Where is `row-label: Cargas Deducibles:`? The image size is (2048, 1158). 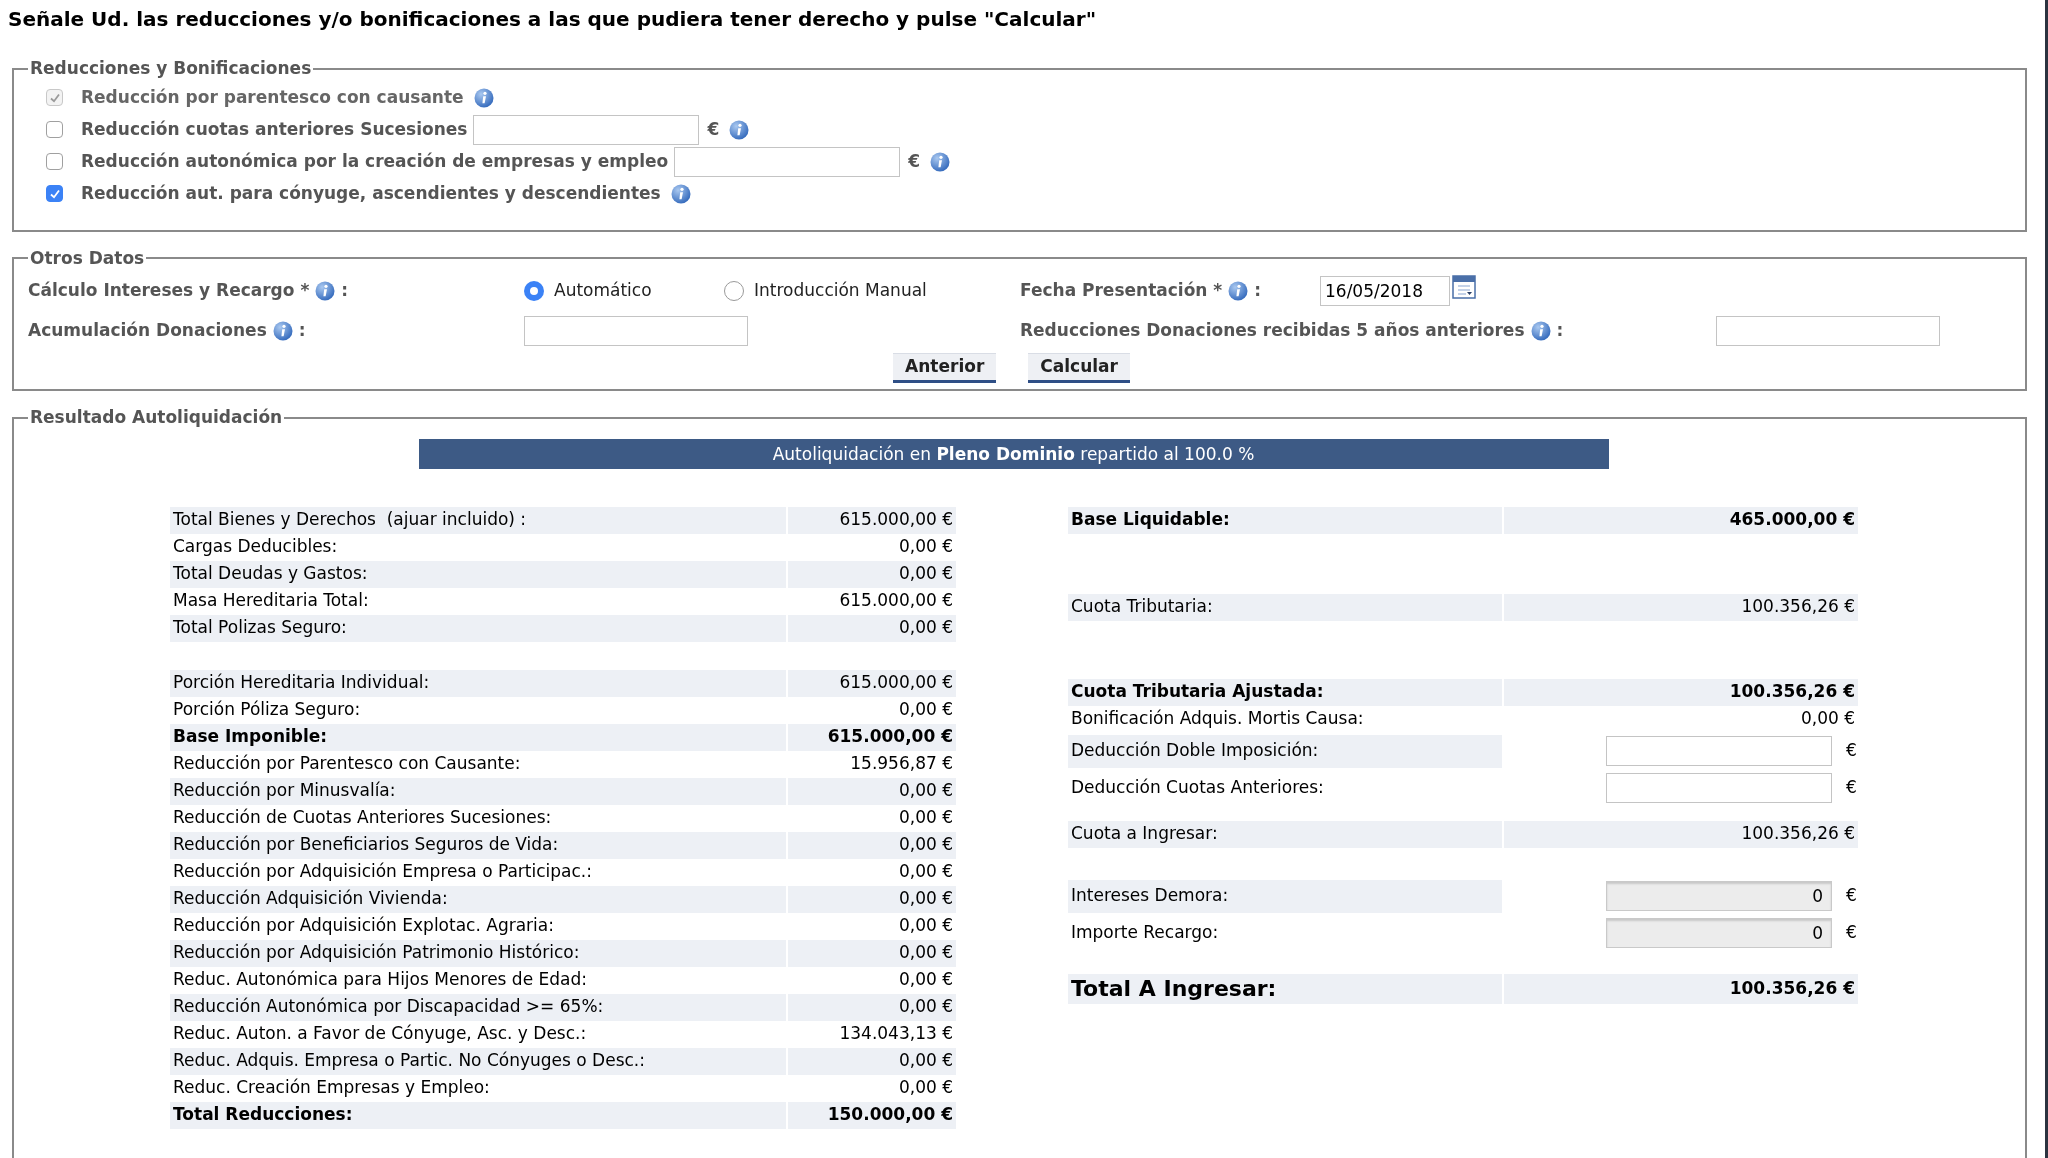 row-label: Cargas Deducibles: is located at coordinates (255, 547).